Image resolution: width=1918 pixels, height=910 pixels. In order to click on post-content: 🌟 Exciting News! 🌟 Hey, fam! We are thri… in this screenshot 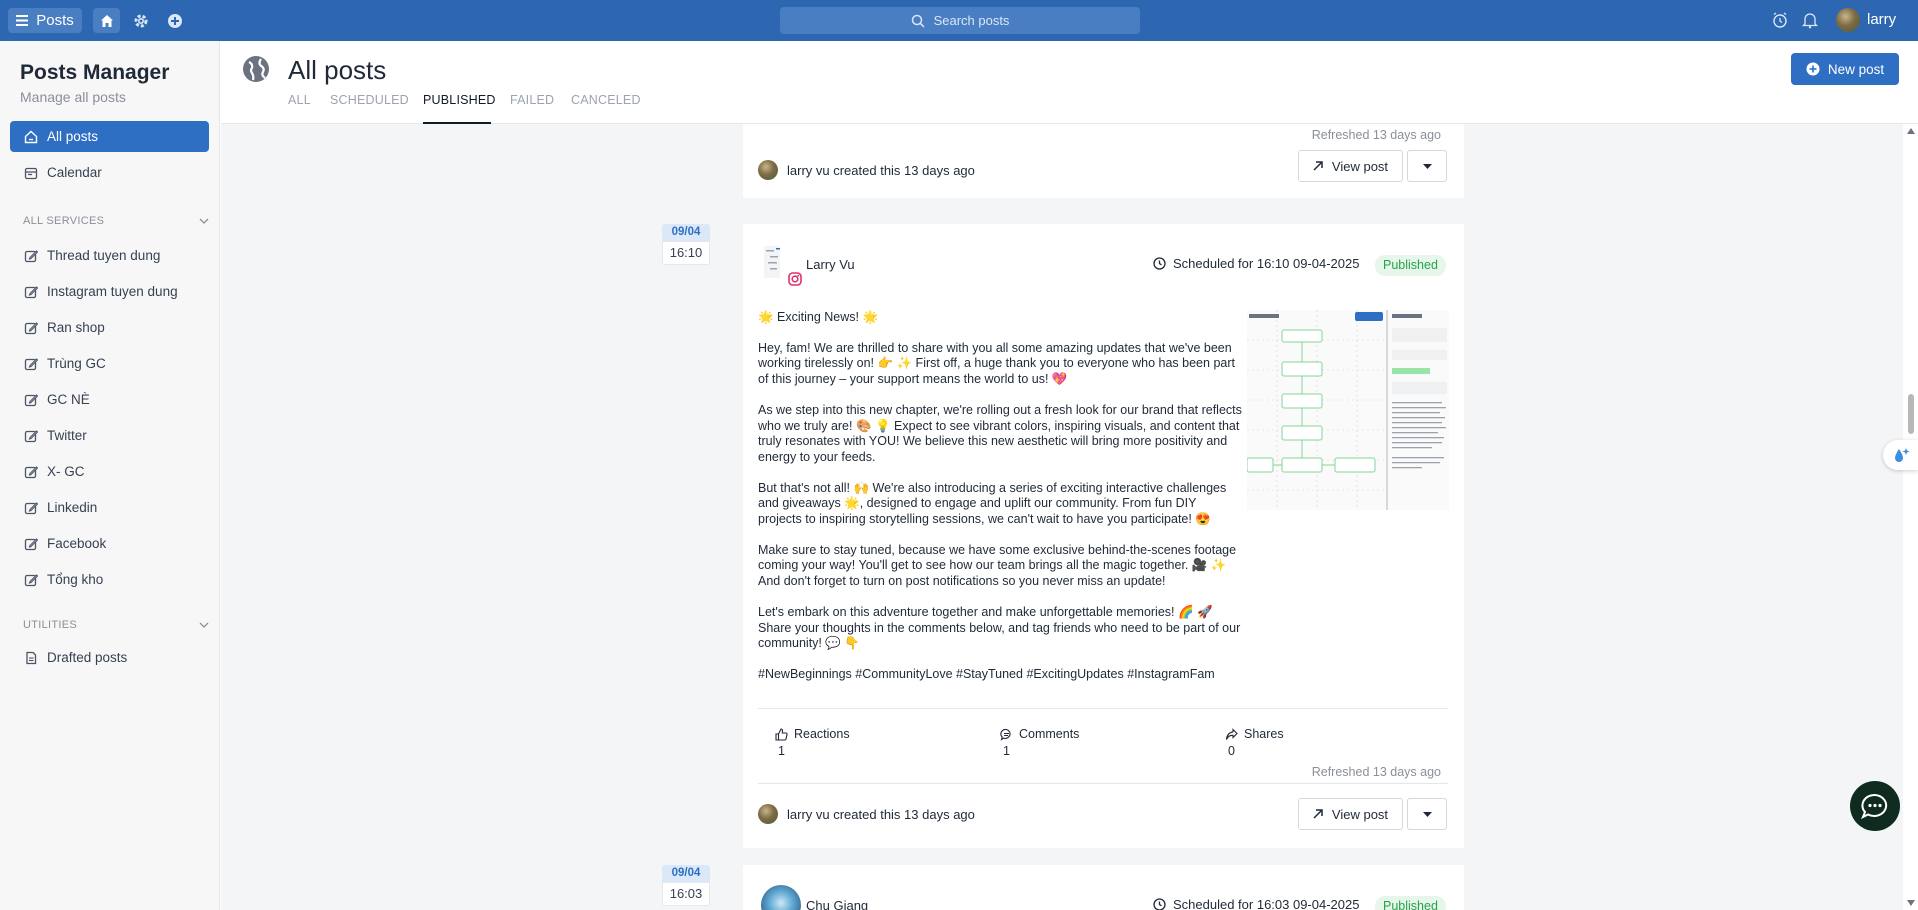, I will do `click(1000, 504)`.